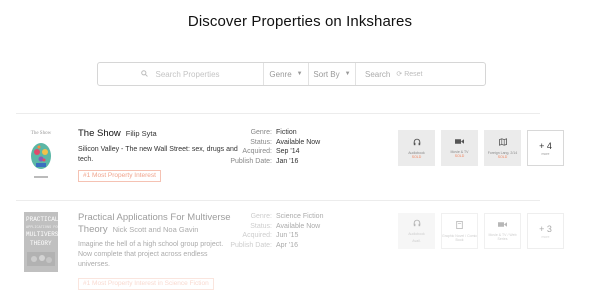  What do you see at coordinates (287, 245) in the screenshot?
I see `publish-date-value: Apr '16` at bounding box center [287, 245].